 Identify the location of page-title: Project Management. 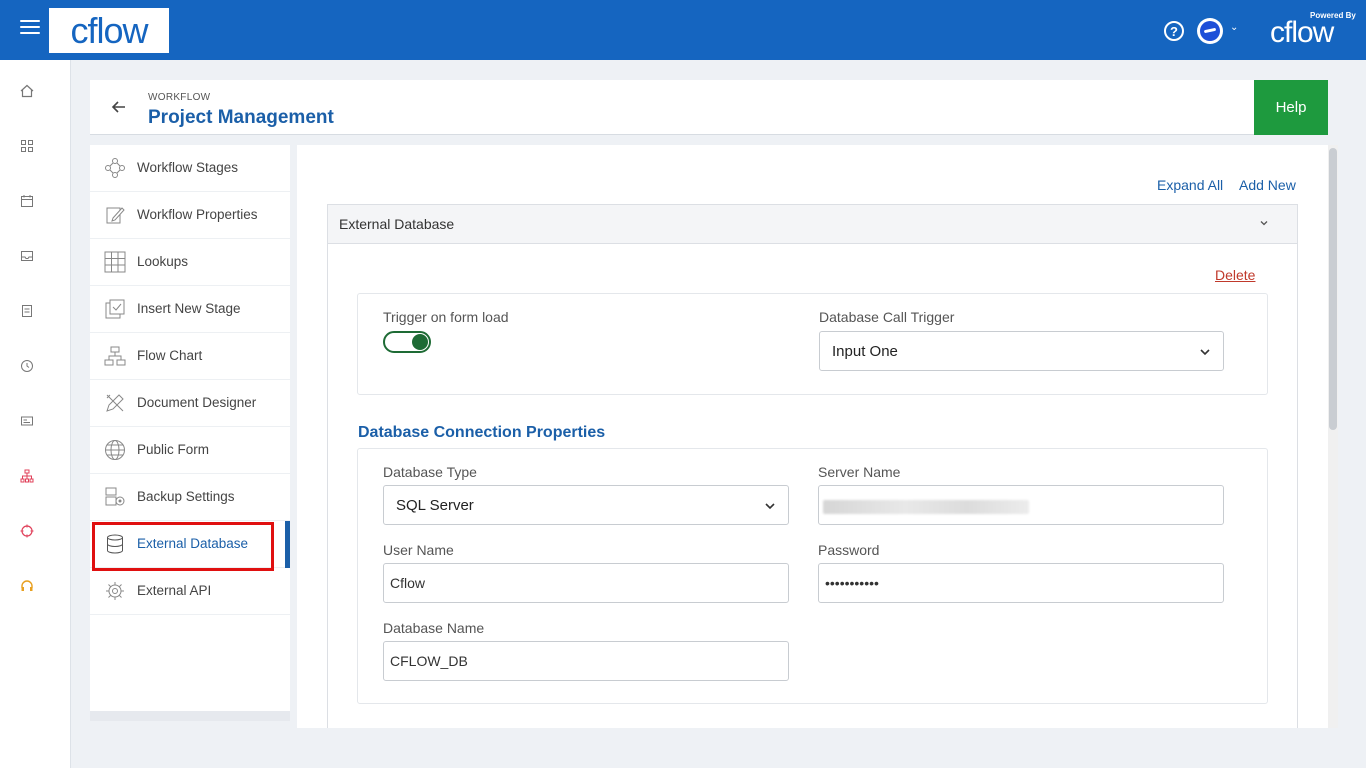
(241, 117).